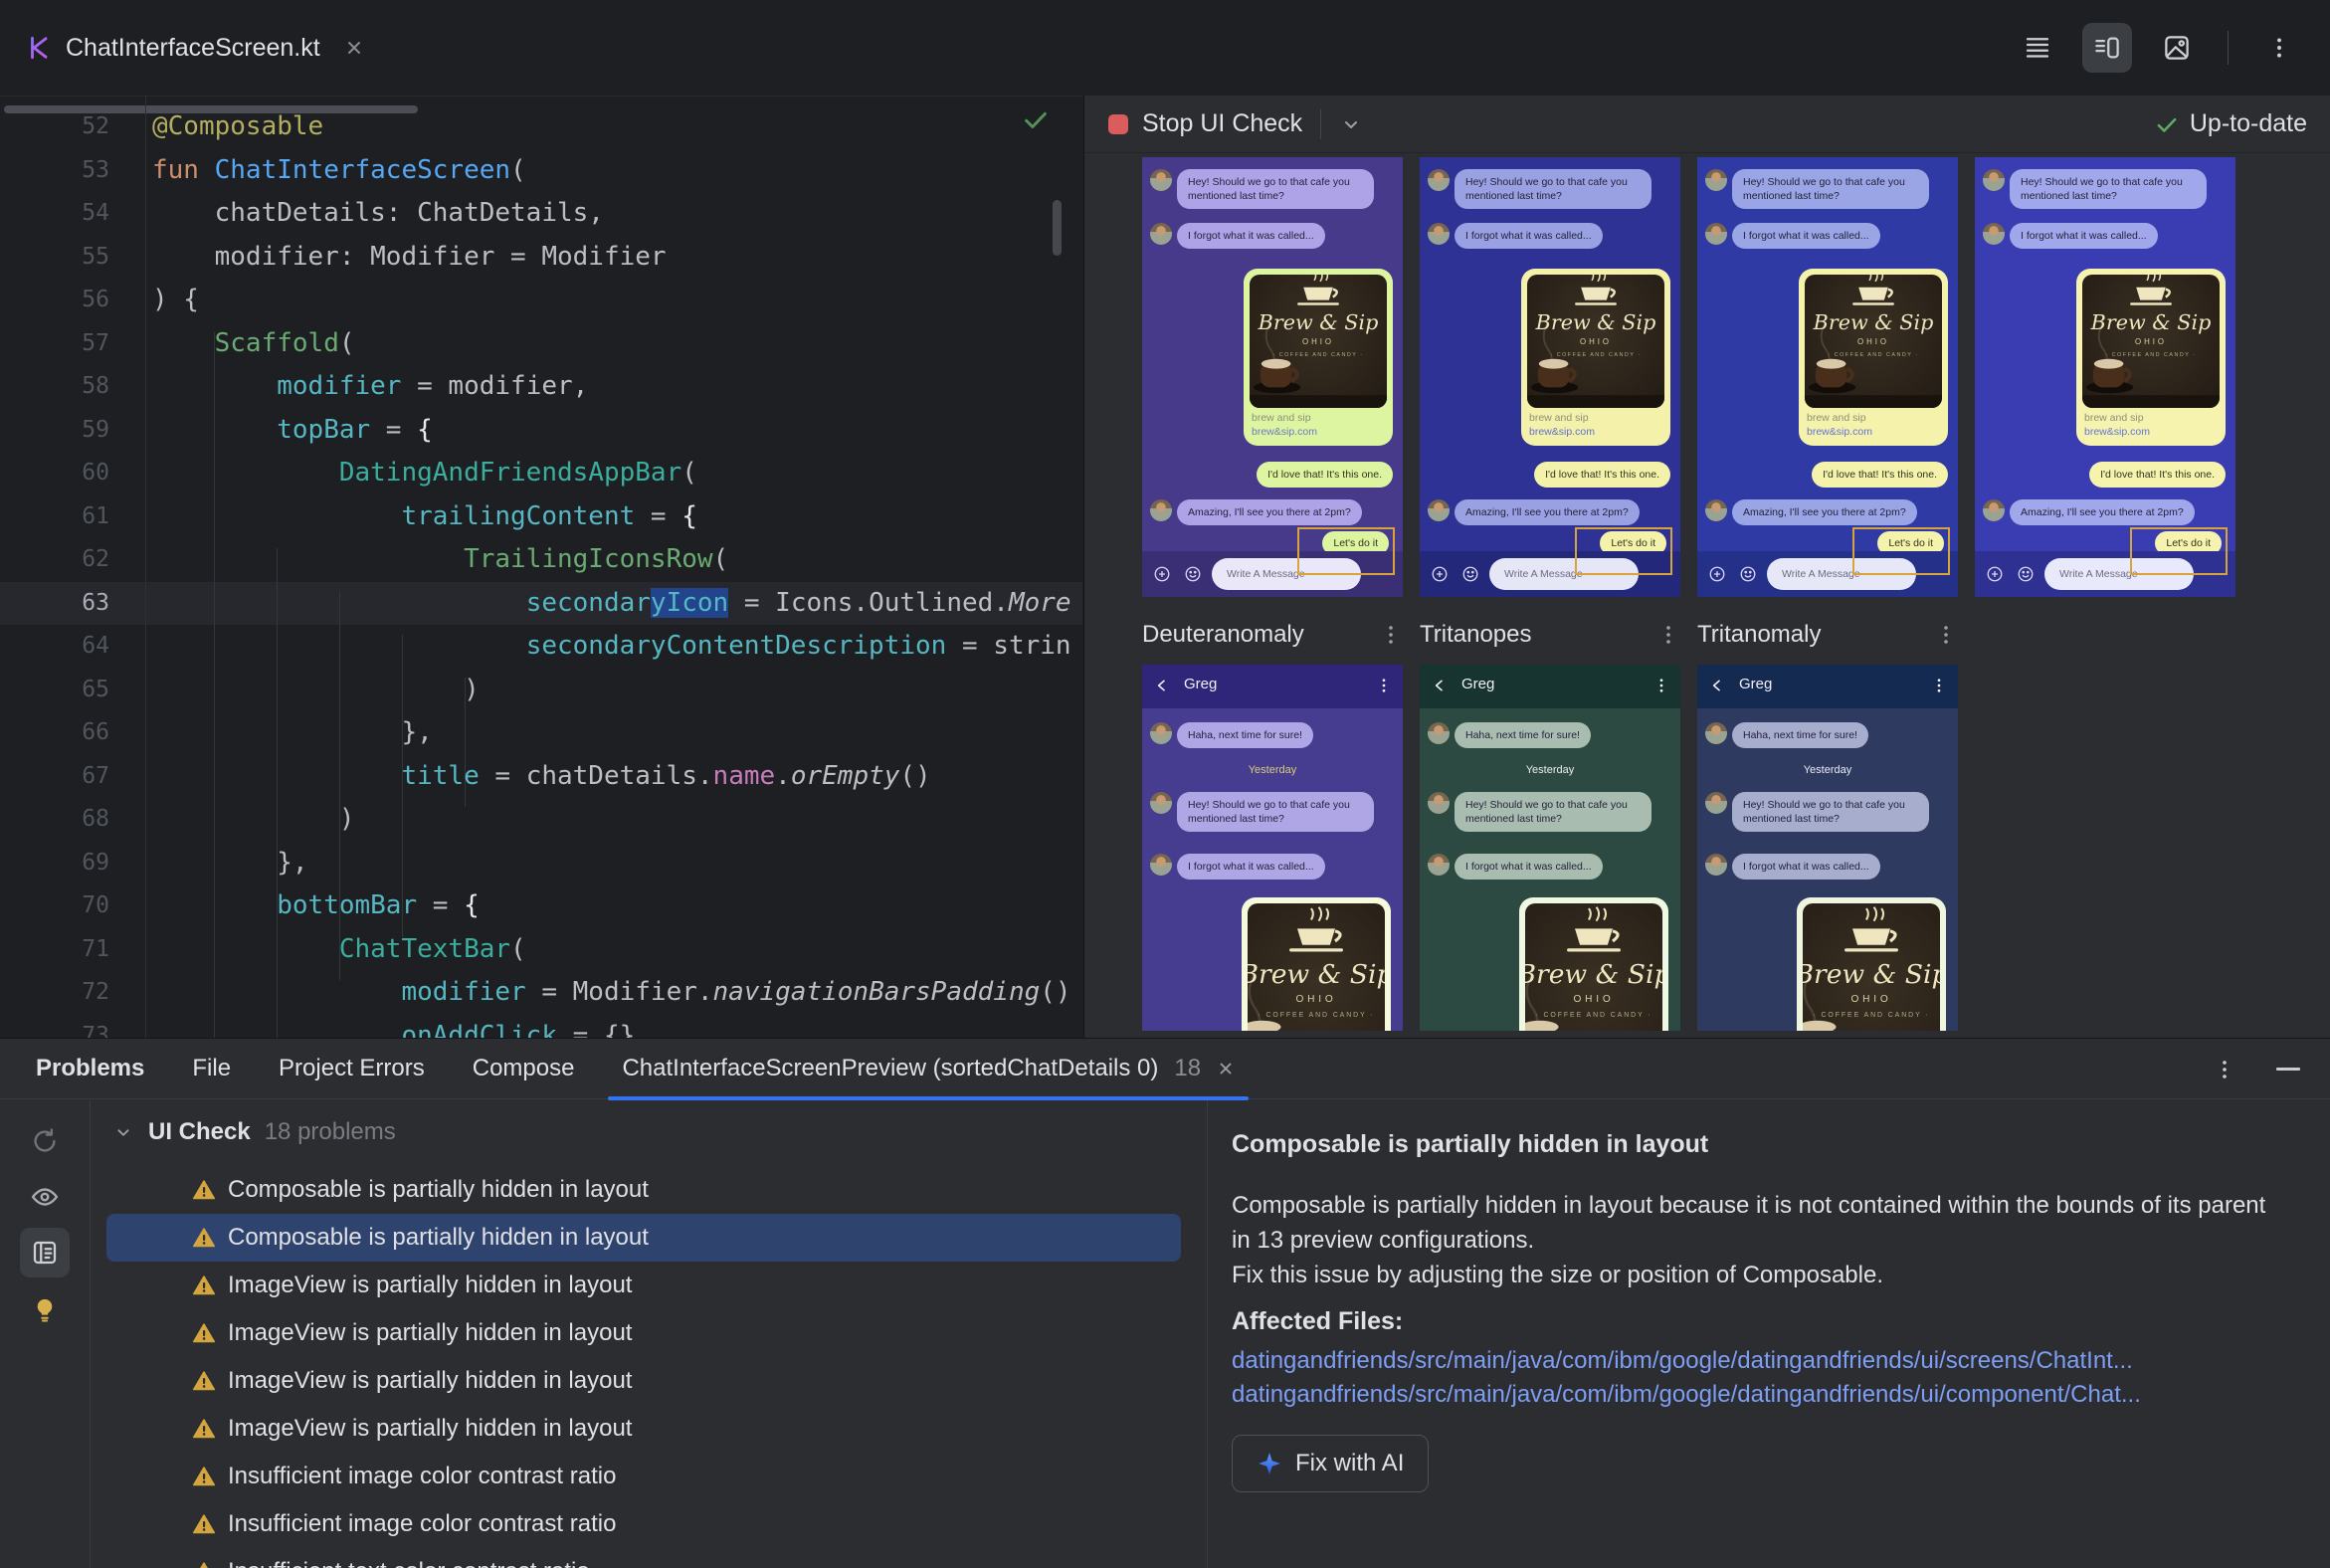 This screenshot has width=2330, height=1568. I want to click on tab-compose: Compose, so click(524, 1068).